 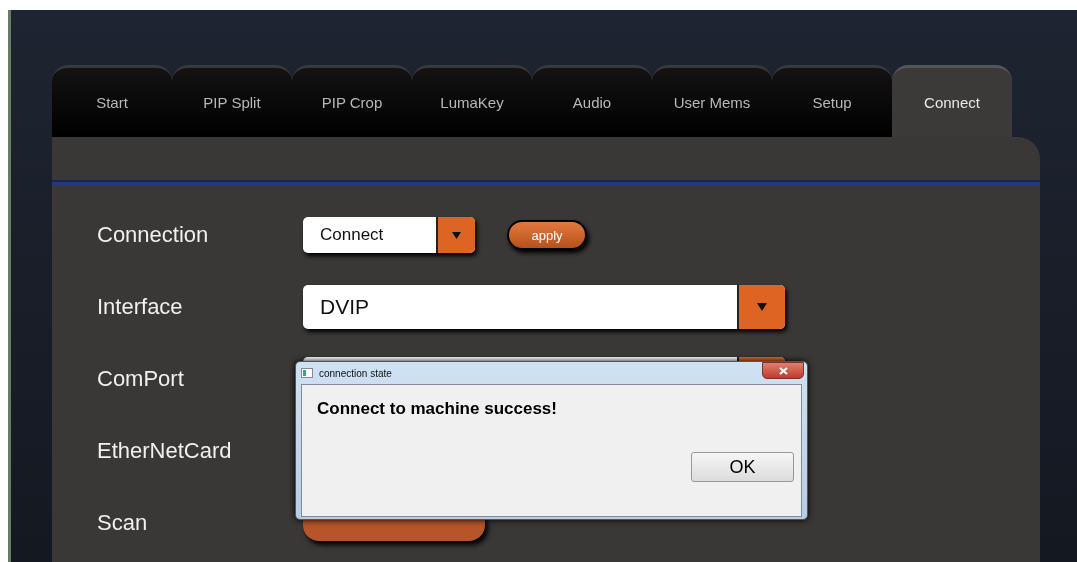 I want to click on close-icon, so click(x=783, y=370).